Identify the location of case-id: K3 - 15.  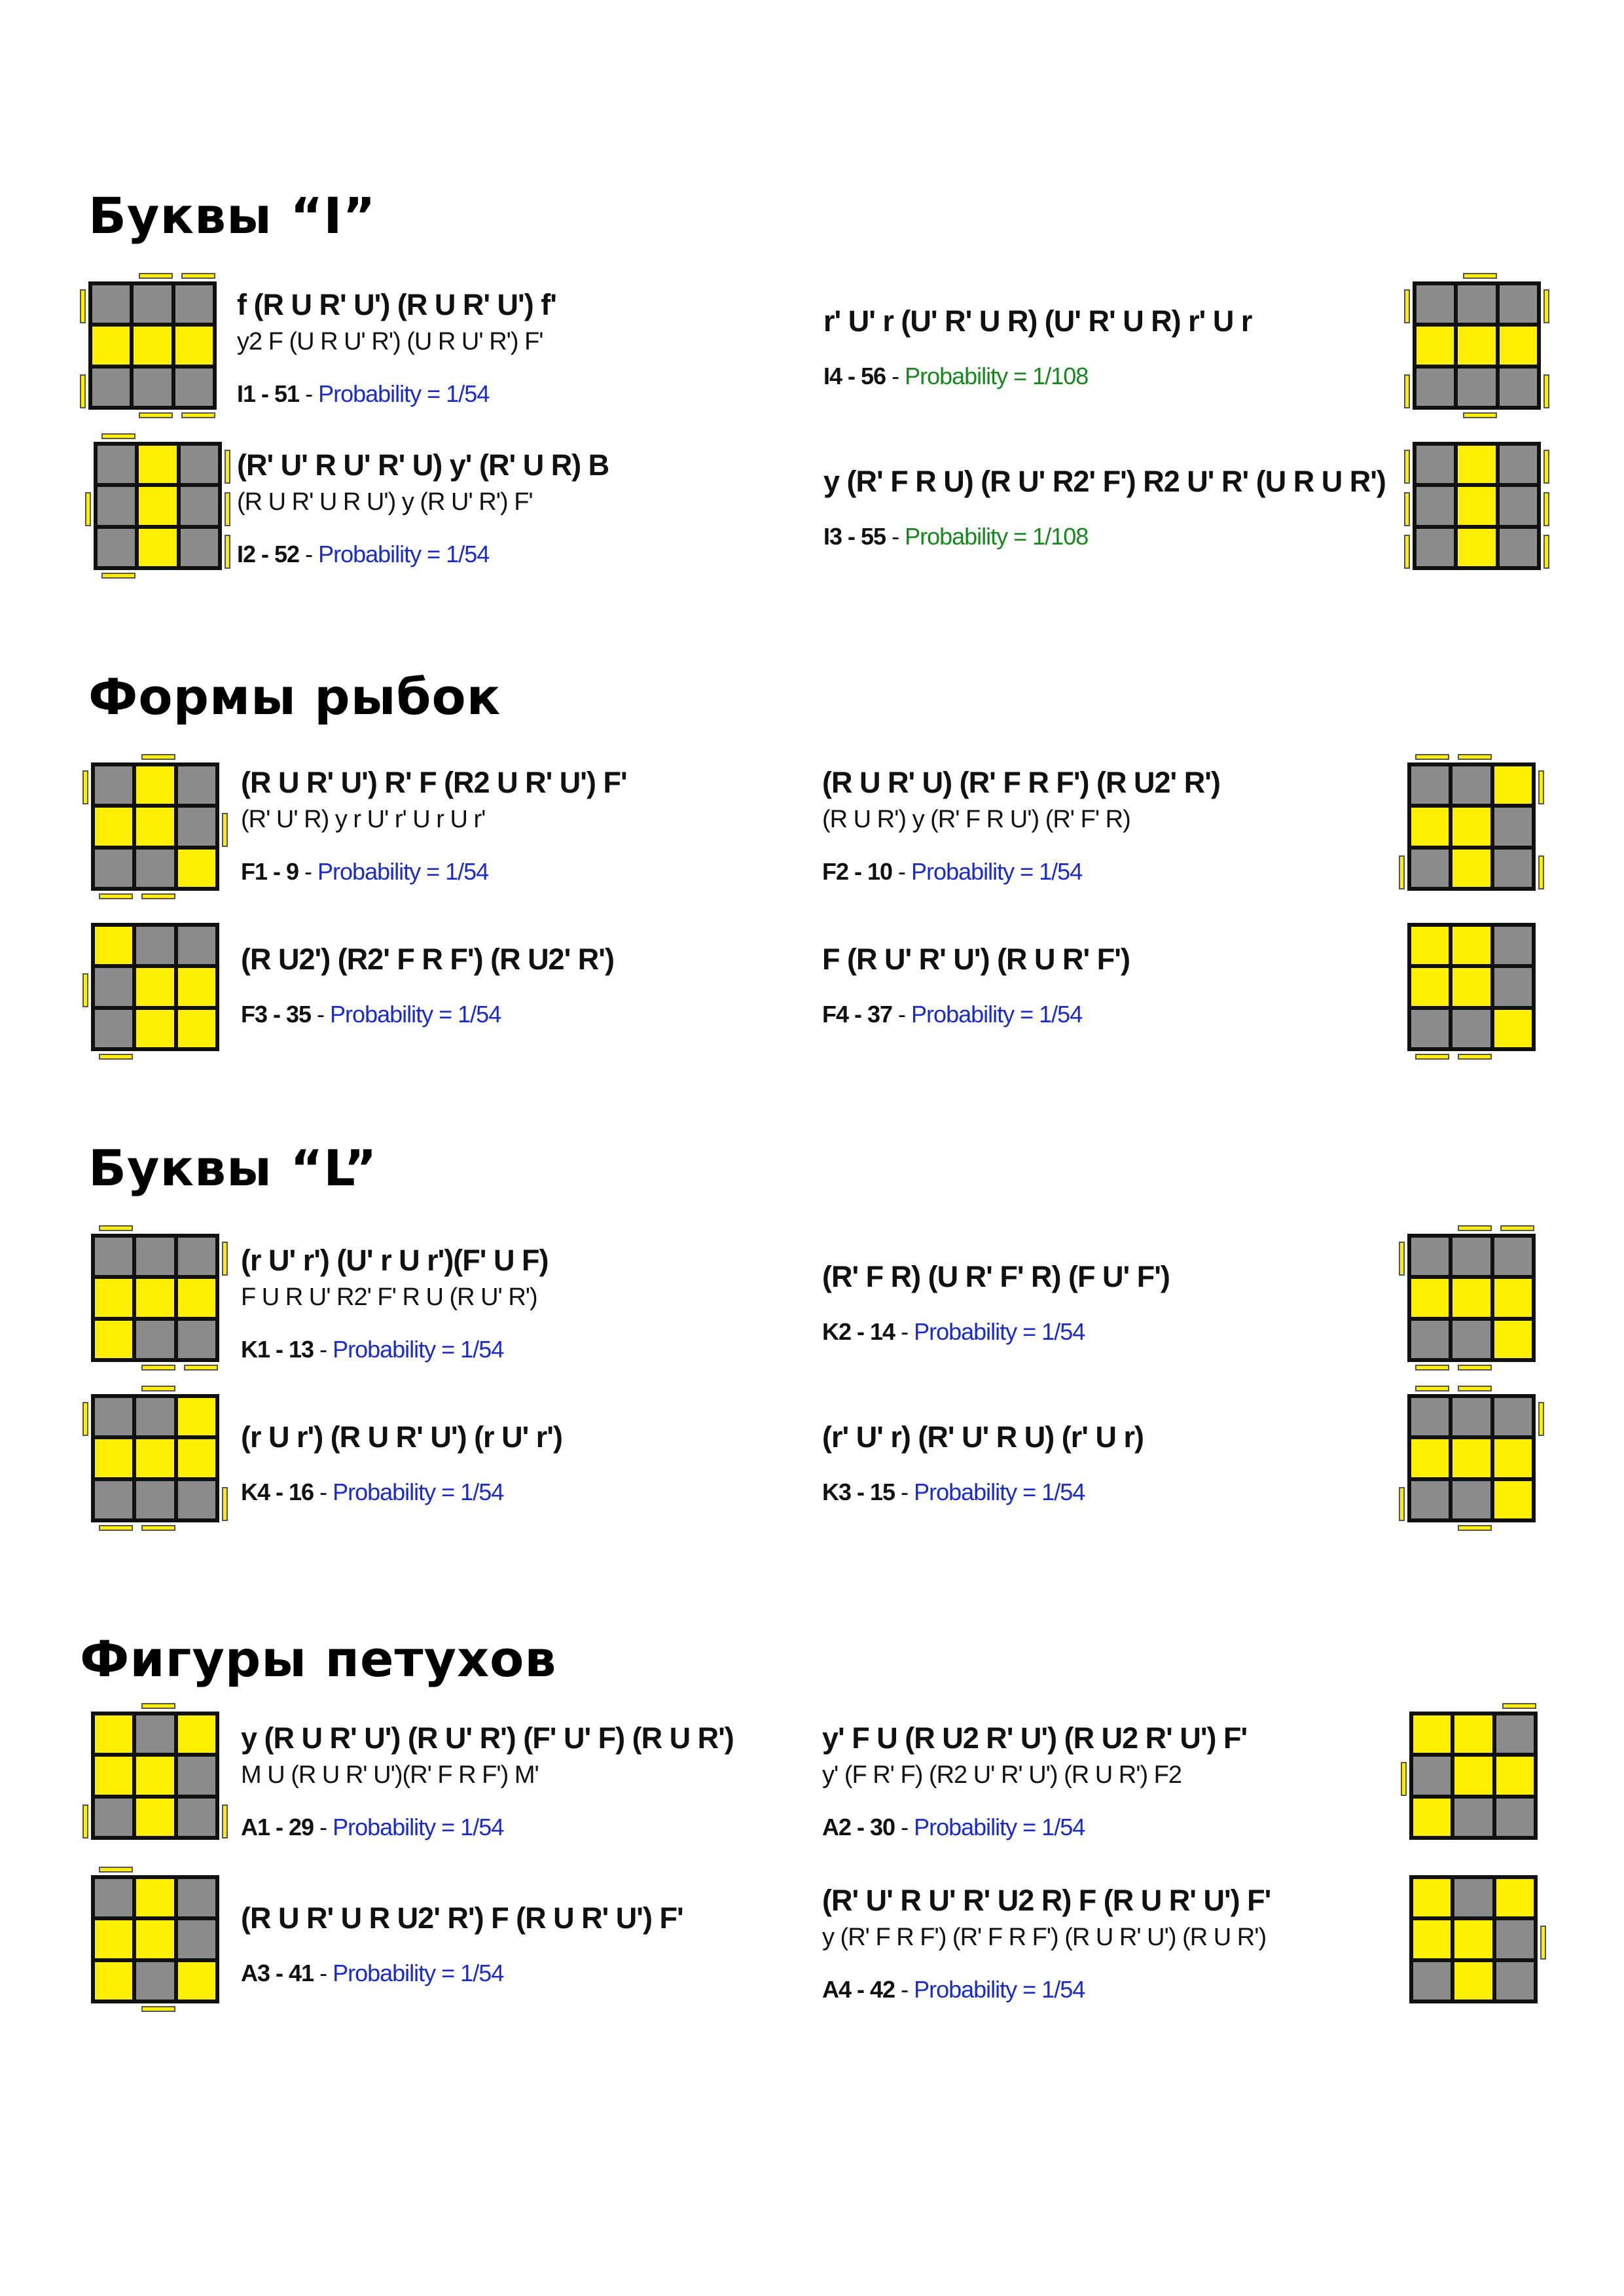
(858, 1492).